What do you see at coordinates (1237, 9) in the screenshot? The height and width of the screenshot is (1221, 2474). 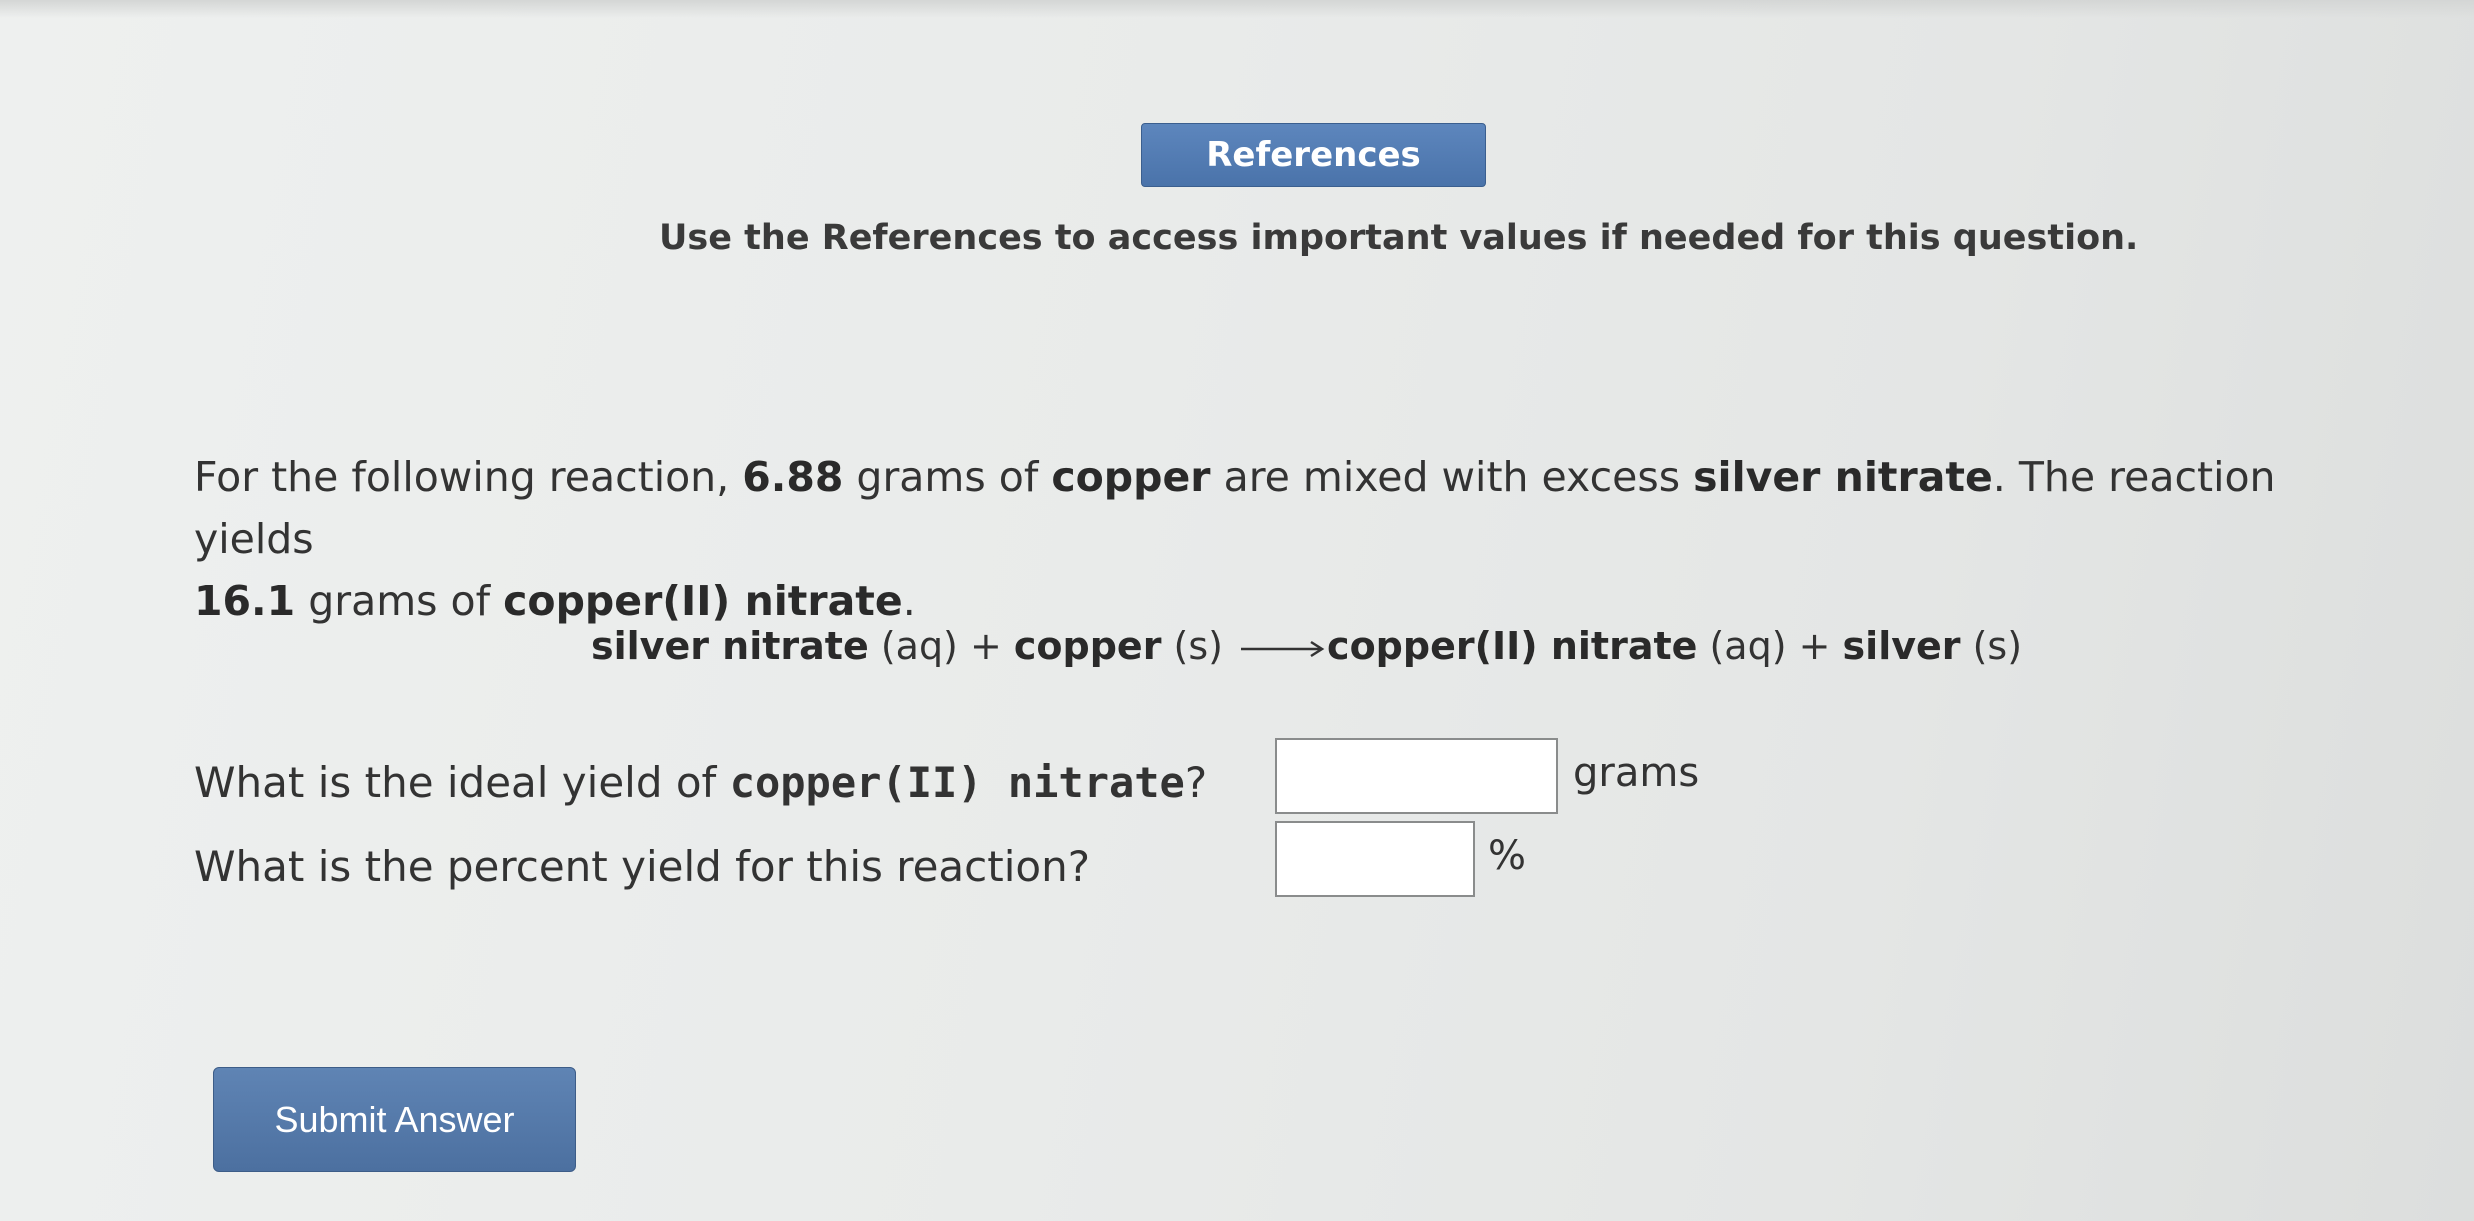 I see `top-edge-shadow` at bounding box center [1237, 9].